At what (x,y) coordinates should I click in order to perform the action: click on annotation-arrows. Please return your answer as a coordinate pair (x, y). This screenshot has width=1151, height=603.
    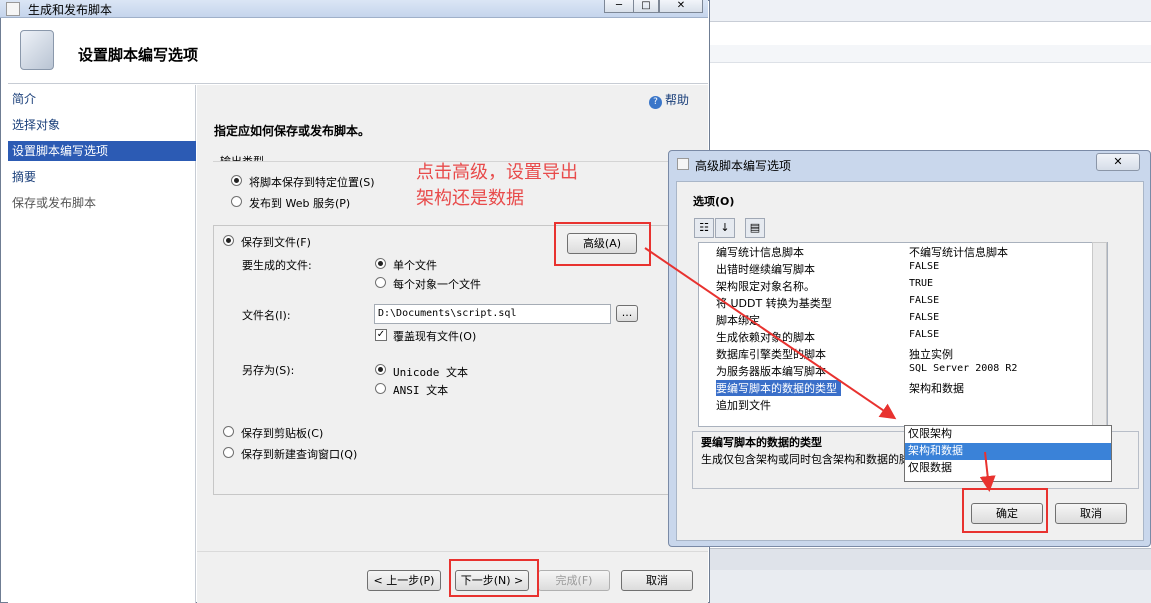
    Looking at the image, I should click on (820, 369).